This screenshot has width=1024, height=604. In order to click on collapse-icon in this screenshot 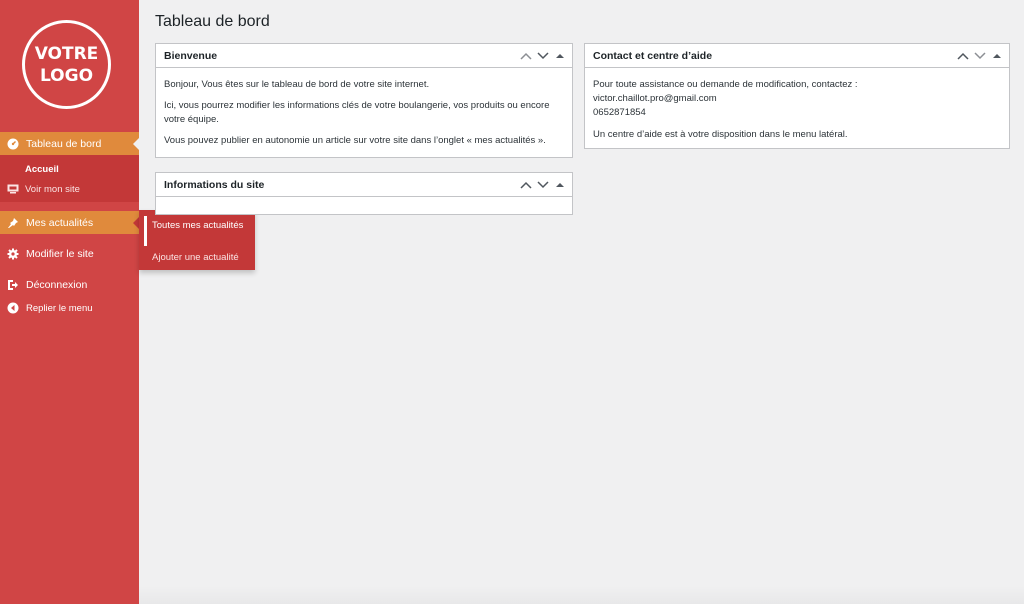, I will do `click(13, 308)`.